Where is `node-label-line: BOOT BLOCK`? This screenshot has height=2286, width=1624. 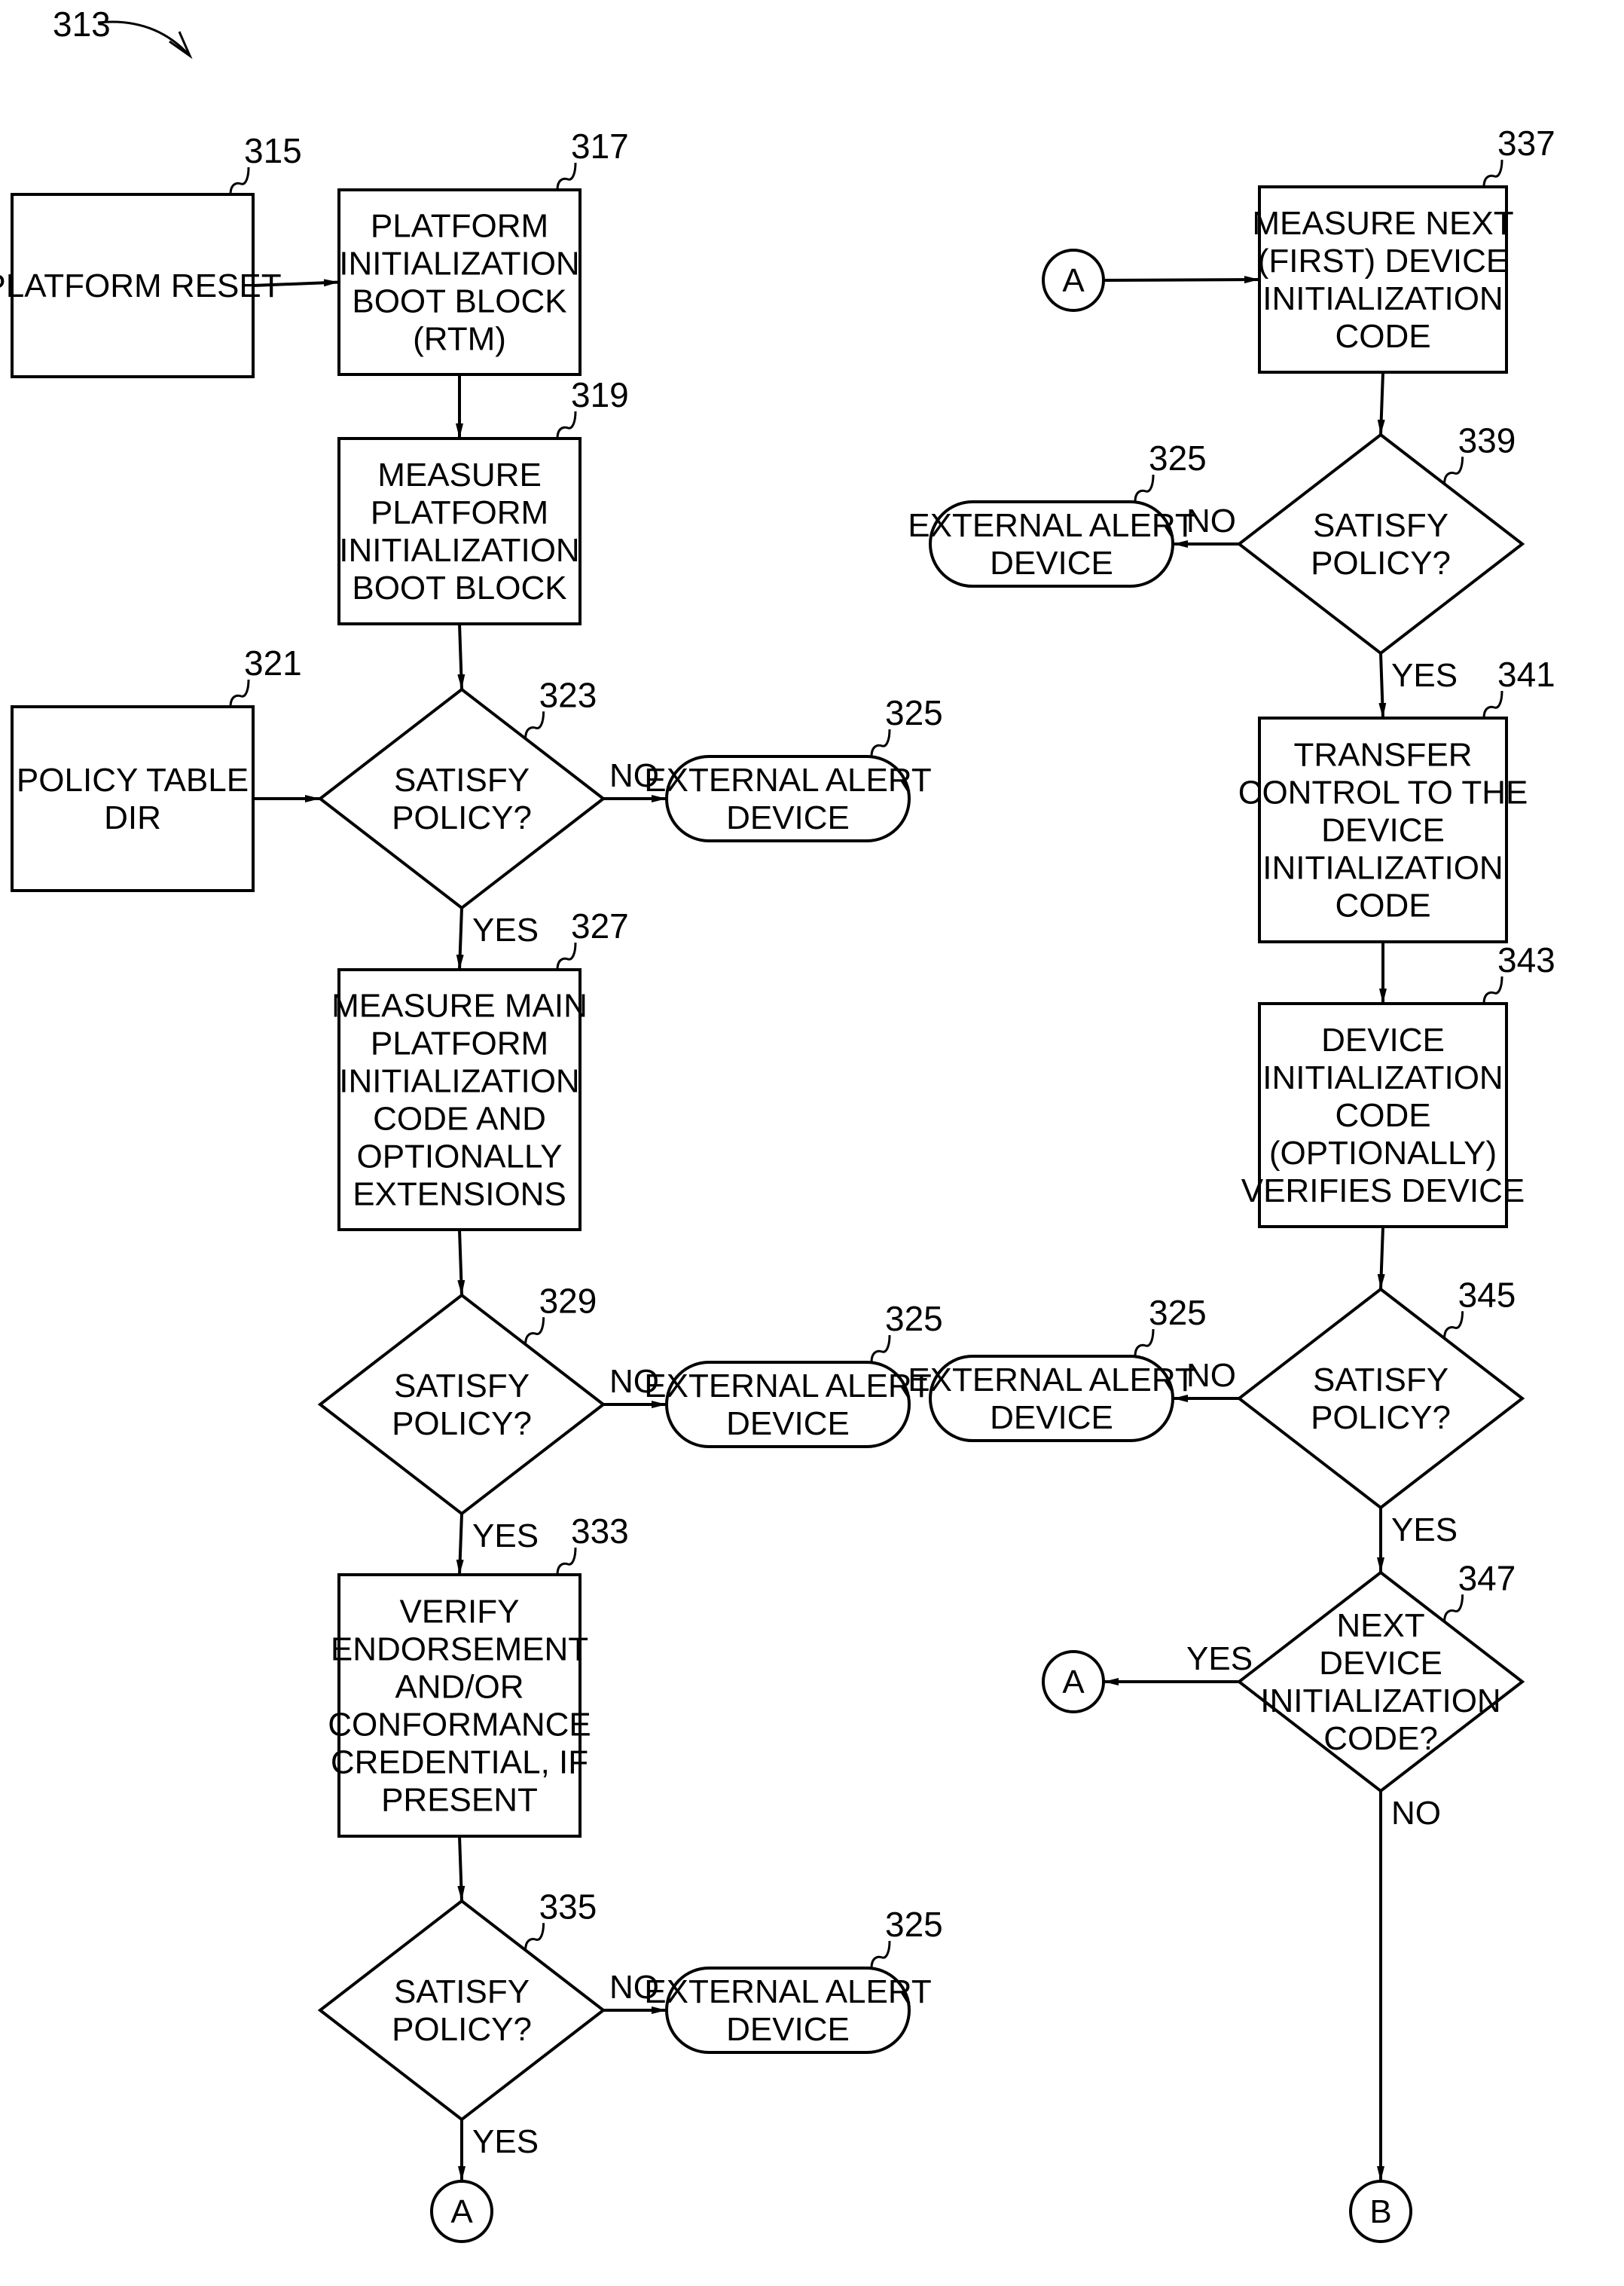 node-label-line: BOOT BLOCK is located at coordinates (459, 588).